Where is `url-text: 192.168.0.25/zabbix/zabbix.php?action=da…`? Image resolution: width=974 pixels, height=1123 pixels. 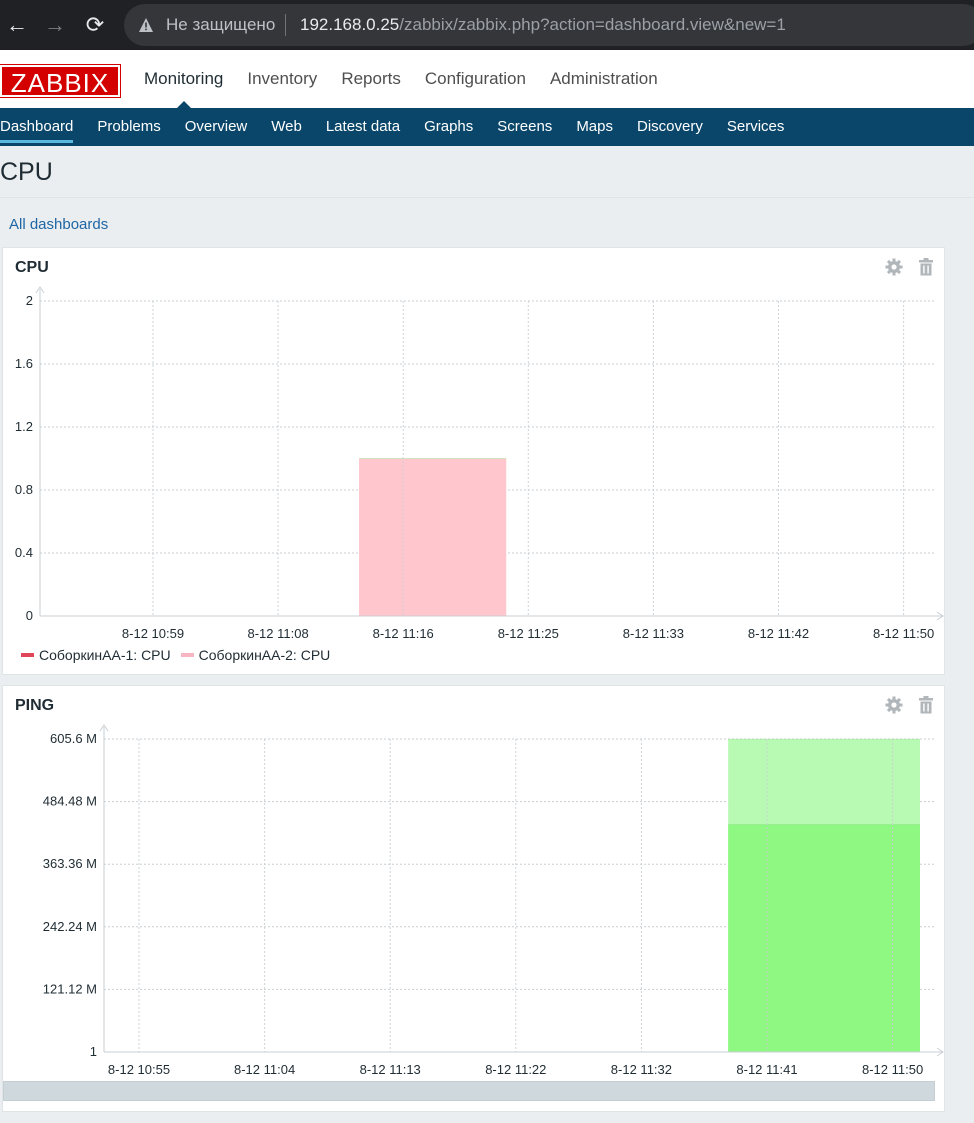
url-text: 192.168.0.25/zabbix/zabbix.php?action=da… is located at coordinates (543, 25).